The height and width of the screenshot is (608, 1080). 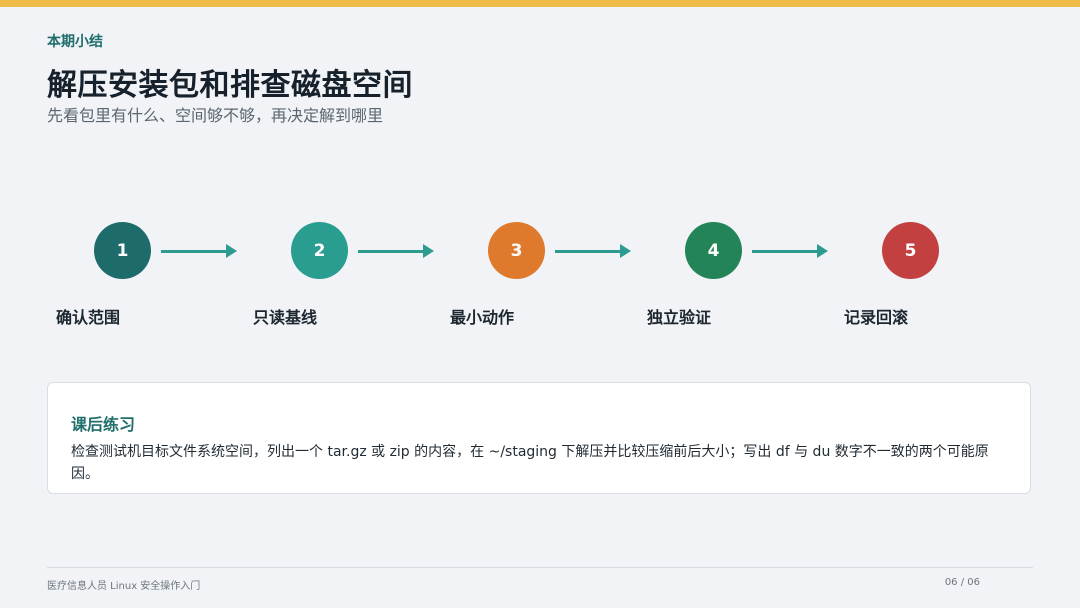 I want to click on top-accent-bar, so click(x=540, y=3).